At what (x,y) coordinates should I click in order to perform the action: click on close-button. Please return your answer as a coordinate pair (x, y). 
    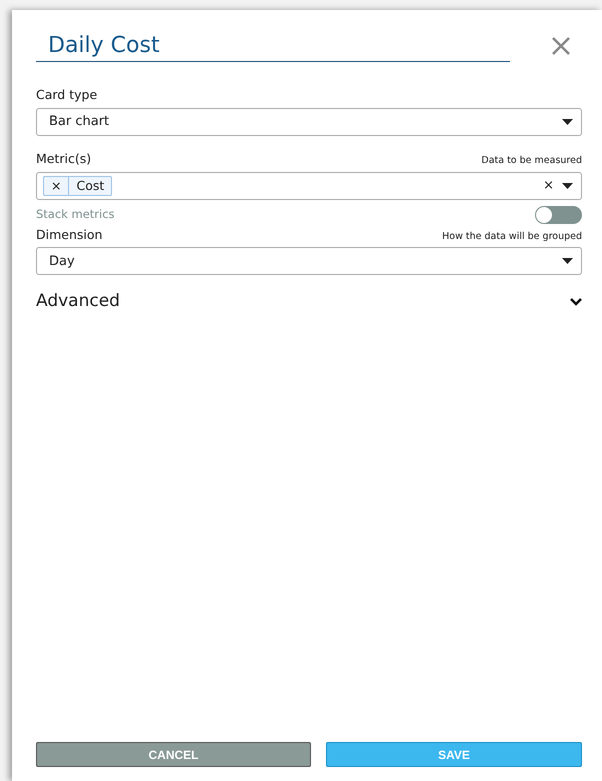
    Looking at the image, I should click on (561, 46).